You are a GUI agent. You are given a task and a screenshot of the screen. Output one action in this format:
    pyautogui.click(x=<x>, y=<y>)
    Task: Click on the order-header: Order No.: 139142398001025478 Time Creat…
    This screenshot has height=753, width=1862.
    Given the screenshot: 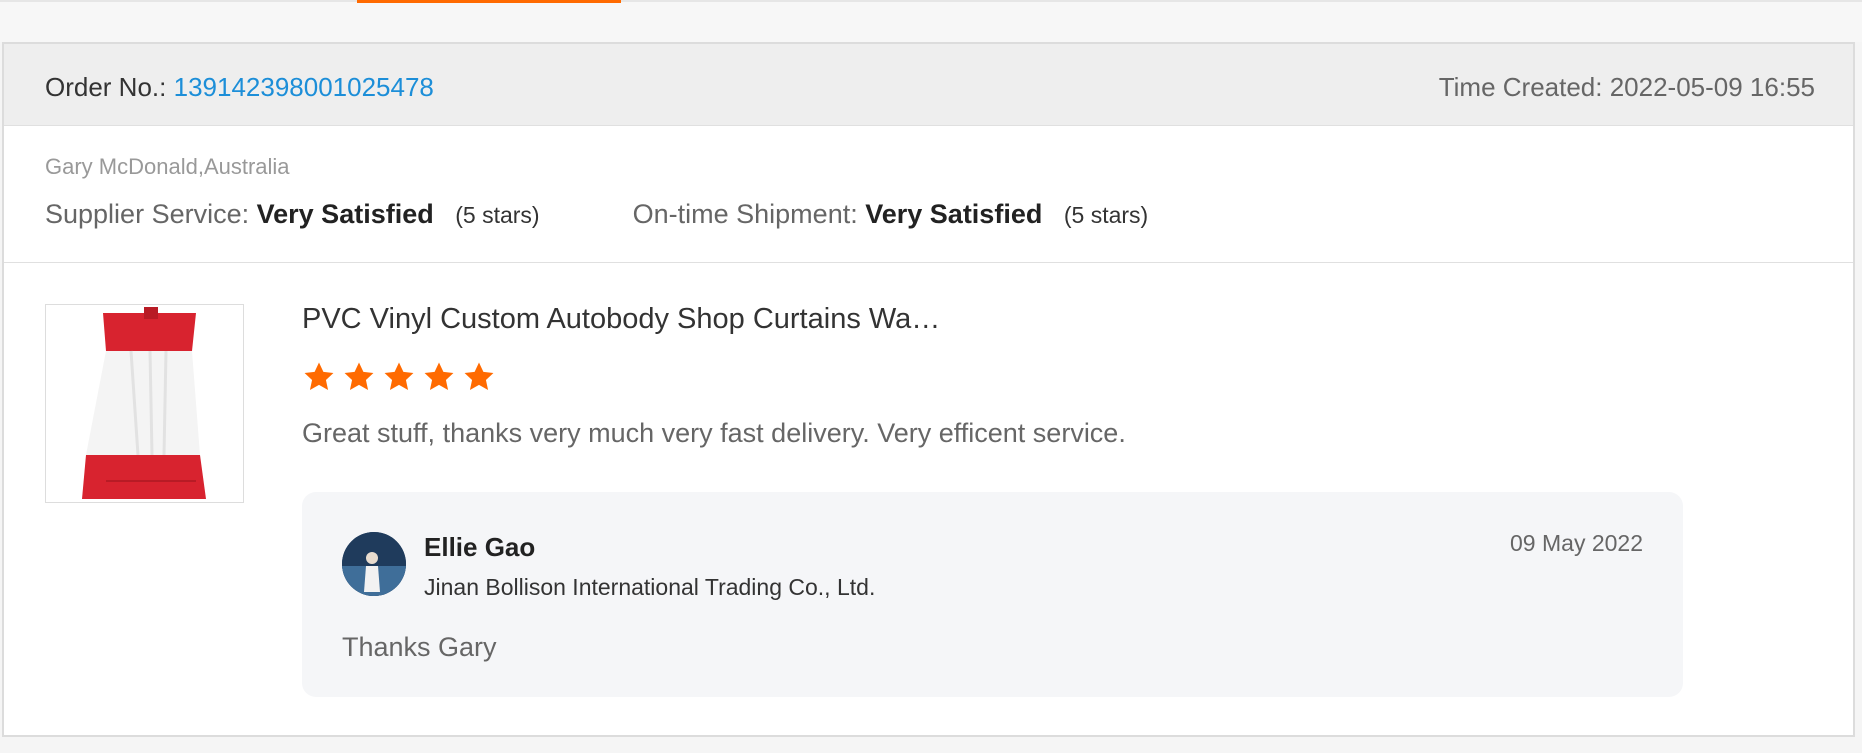 What is the action you would take?
    pyautogui.click(x=928, y=85)
    